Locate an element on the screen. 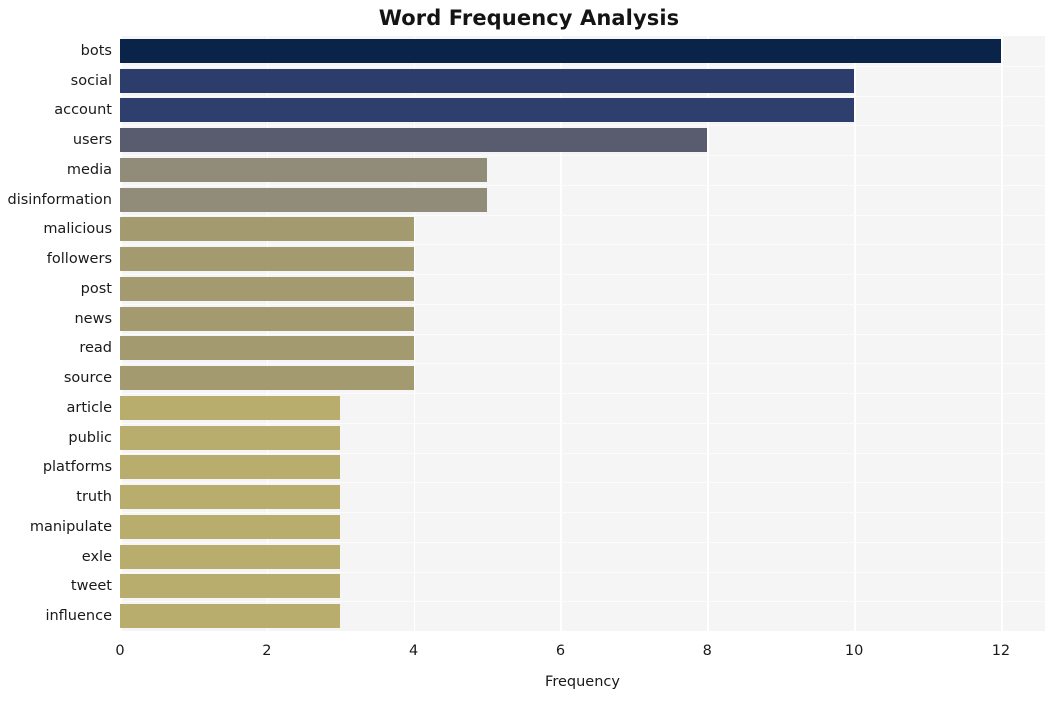  y-tick-label: manipulate is located at coordinates (70, 526).